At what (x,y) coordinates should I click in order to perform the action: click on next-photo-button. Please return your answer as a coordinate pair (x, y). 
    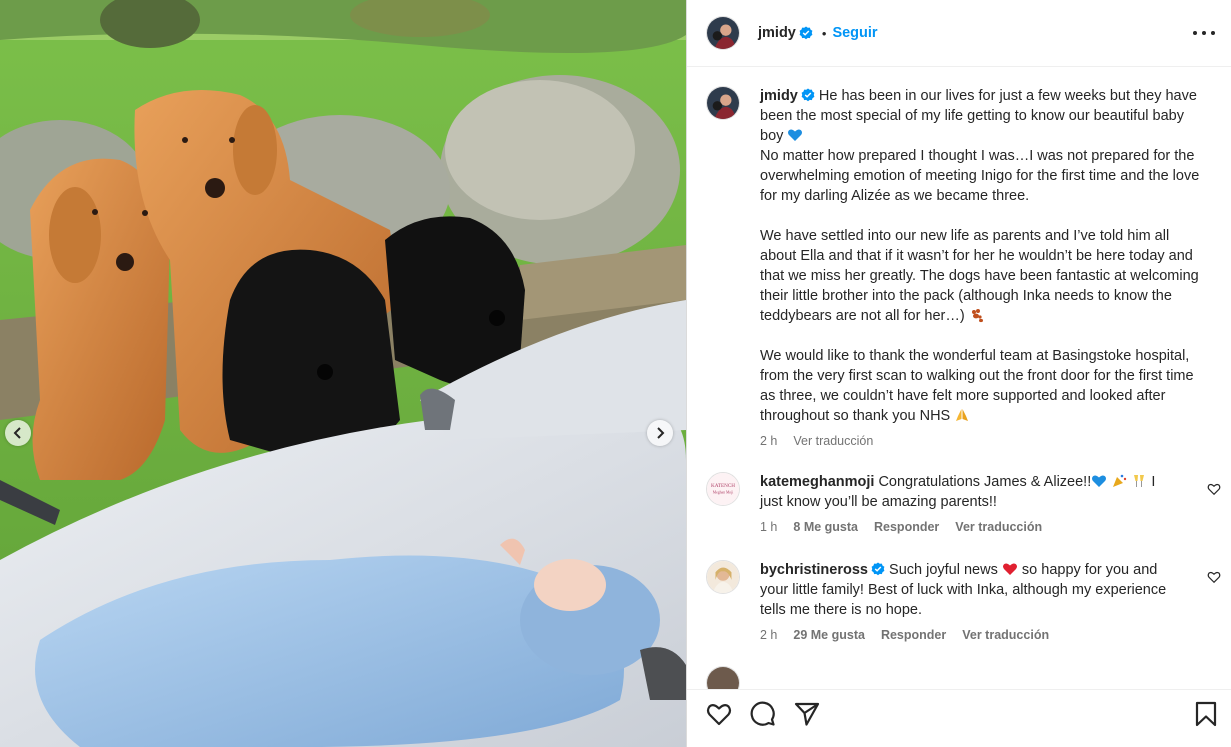
    Looking at the image, I should click on (660, 433).